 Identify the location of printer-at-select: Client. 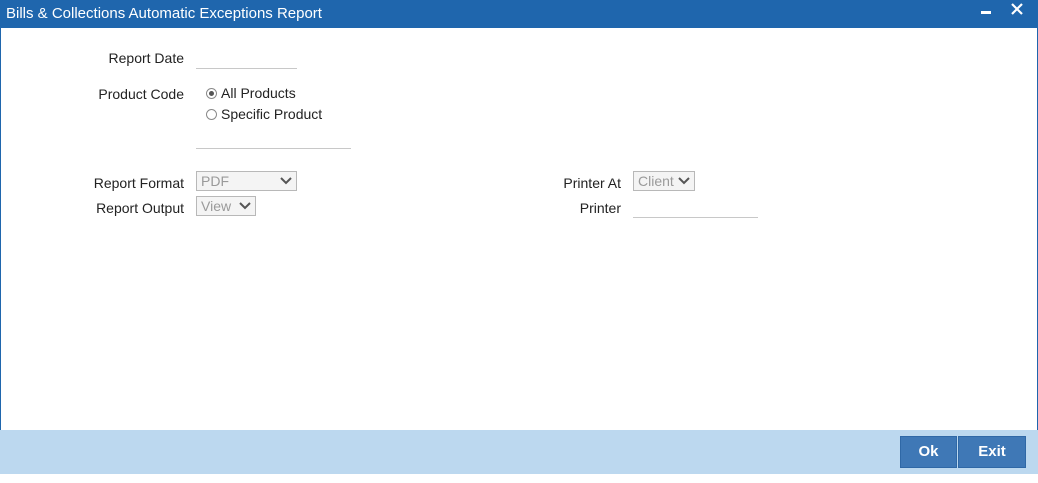
(664, 181).